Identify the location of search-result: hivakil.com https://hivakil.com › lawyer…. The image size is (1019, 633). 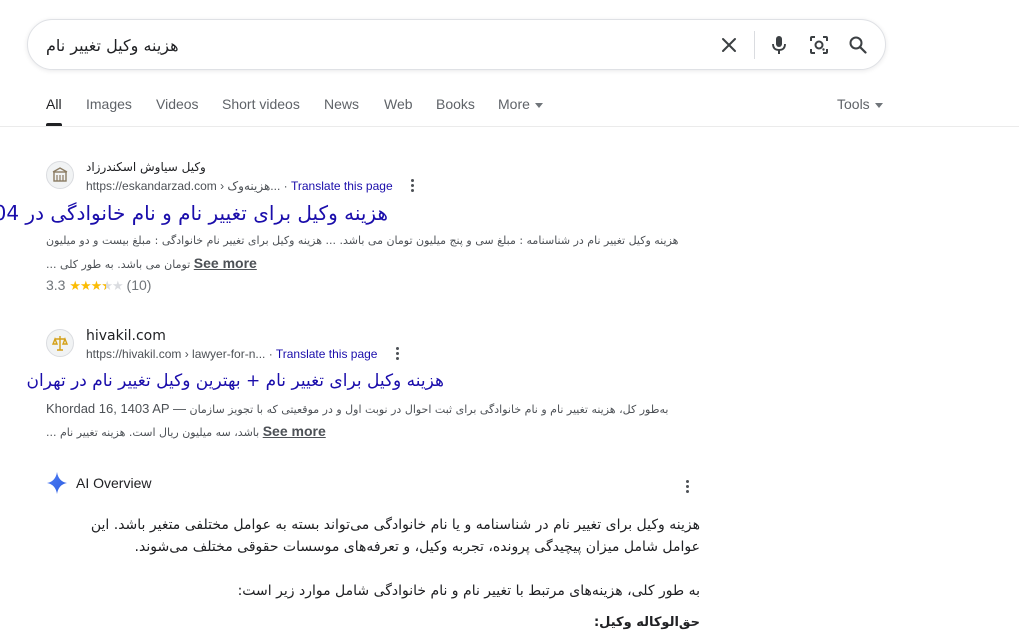
(366, 386).